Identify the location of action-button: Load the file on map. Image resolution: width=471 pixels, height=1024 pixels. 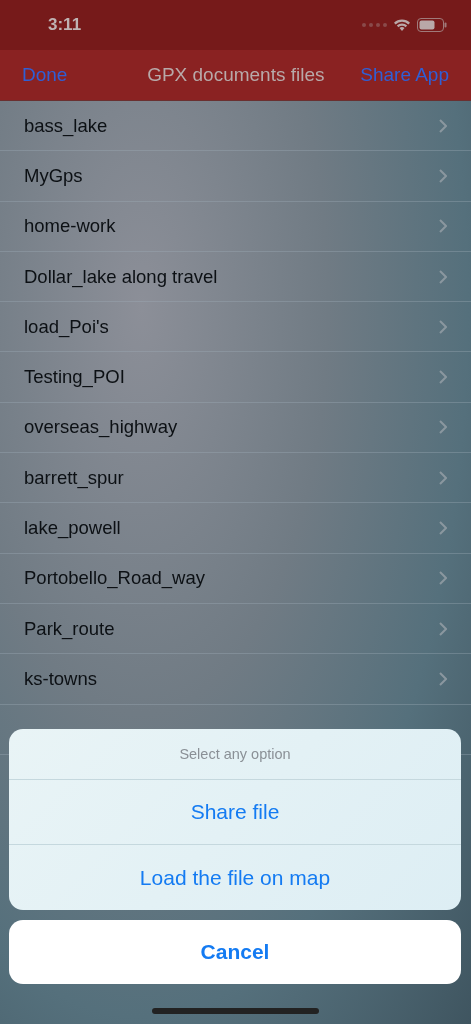
(235, 877).